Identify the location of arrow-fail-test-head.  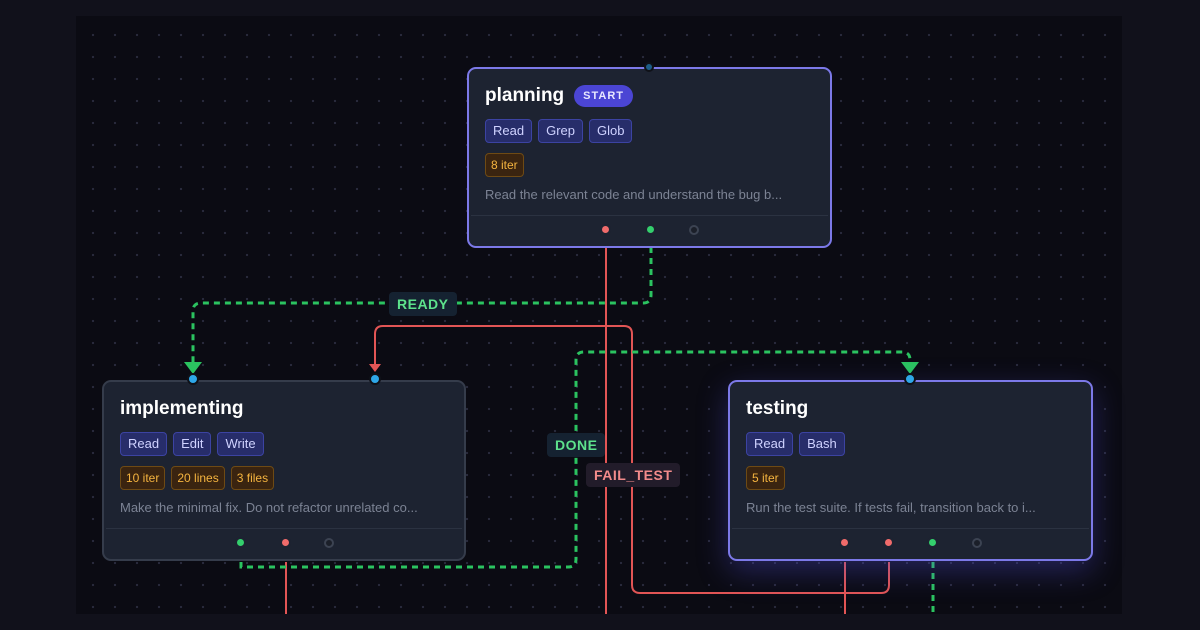
(375, 368).